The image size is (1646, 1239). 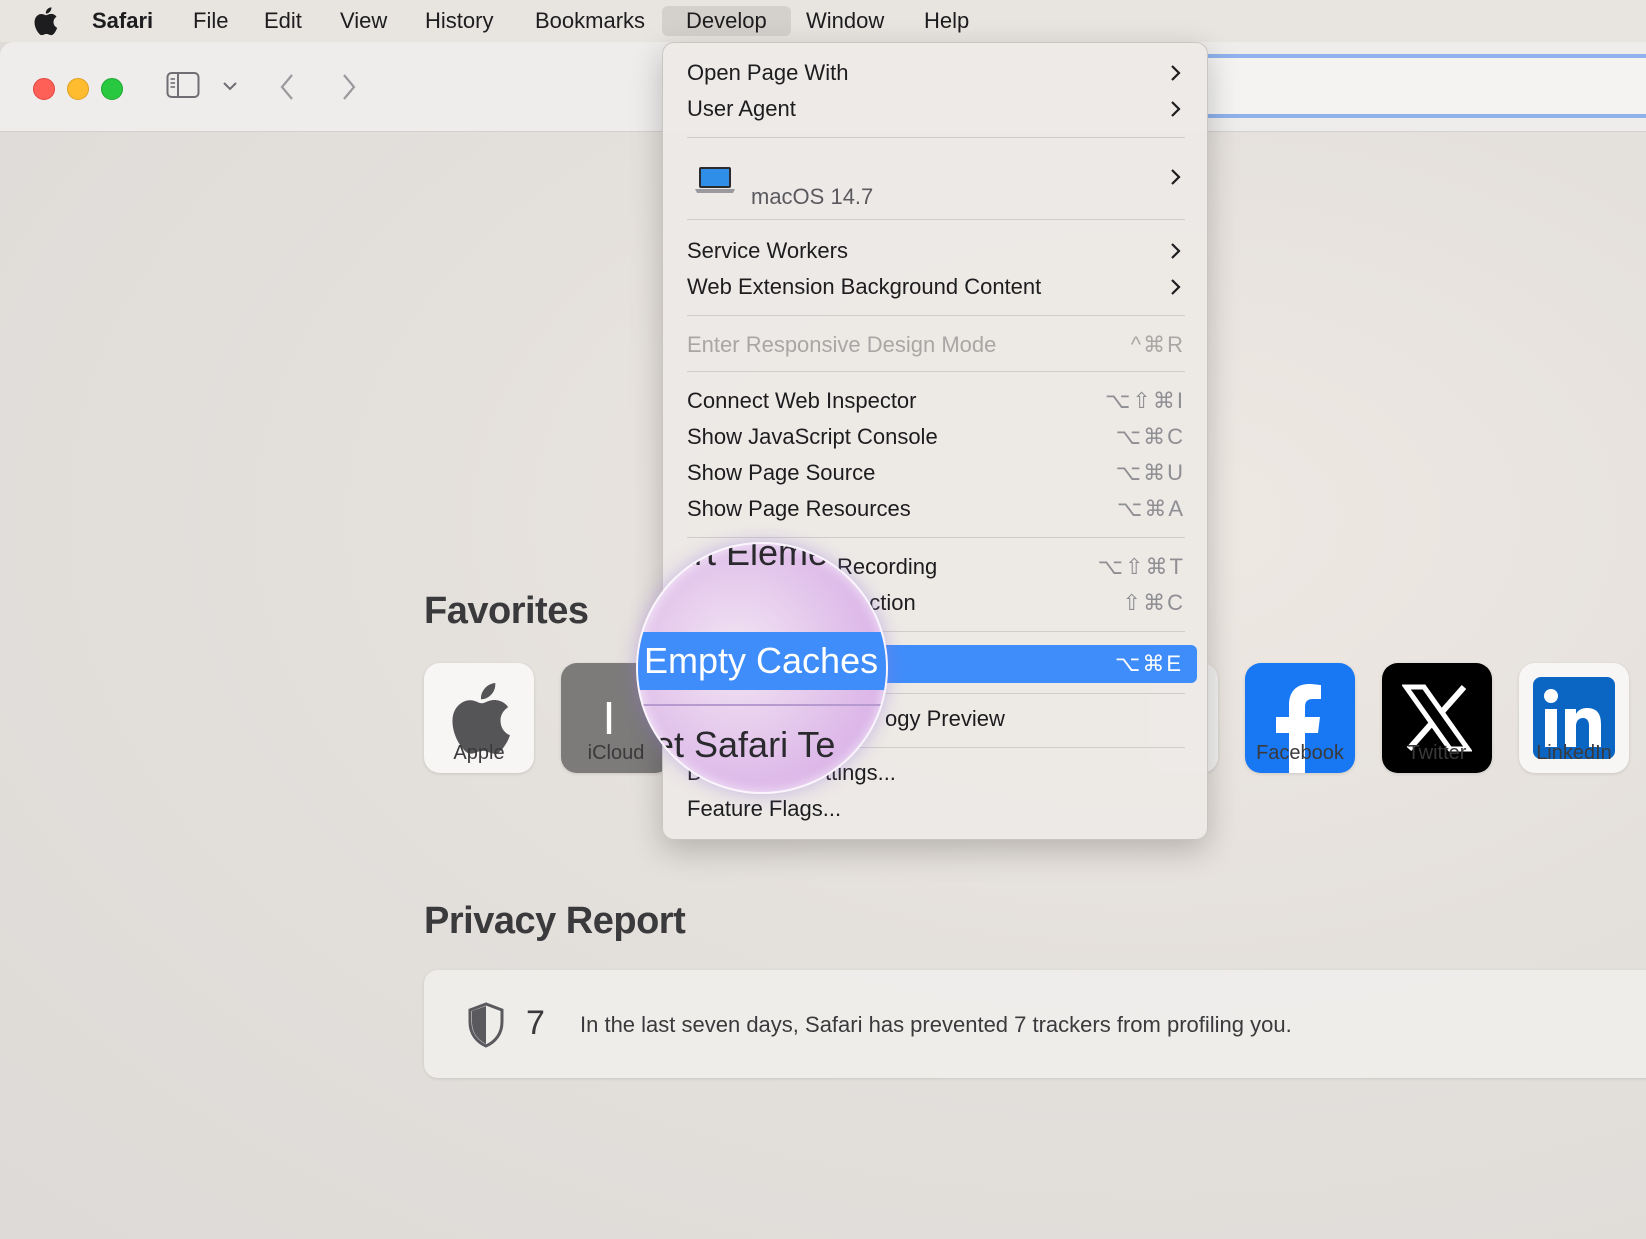 What do you see at coordinates (45, 21) in the screenshot?
I see `apple-logo-icon` at bounding box center [45, 21].